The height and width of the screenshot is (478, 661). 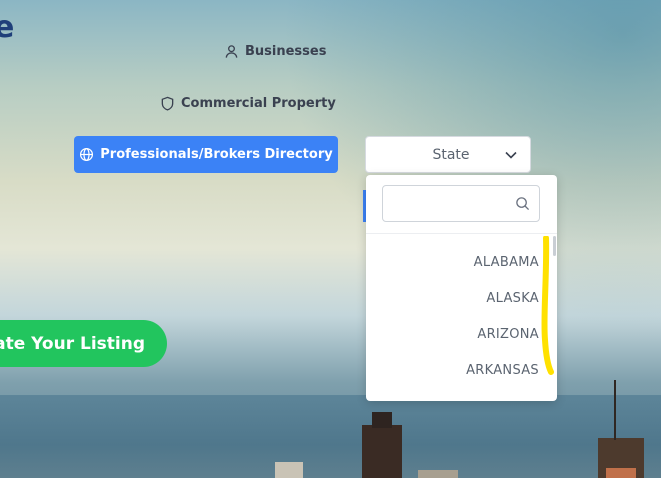 What do you see at coordinates (83, 343) in the screenshot?
I see `create-listing-button: reate Your Listing` at bounding box center [83, 343].